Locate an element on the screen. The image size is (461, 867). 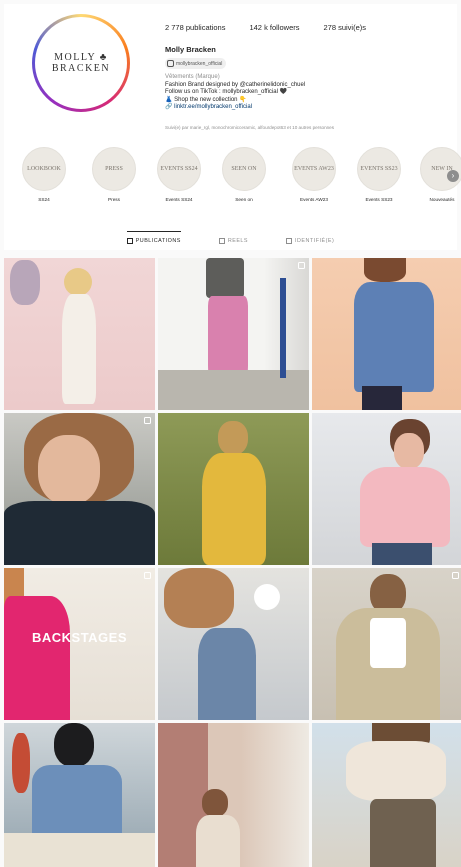
highlight-cover-text: EVENTS SS24 is located at coordinates (179, 168).